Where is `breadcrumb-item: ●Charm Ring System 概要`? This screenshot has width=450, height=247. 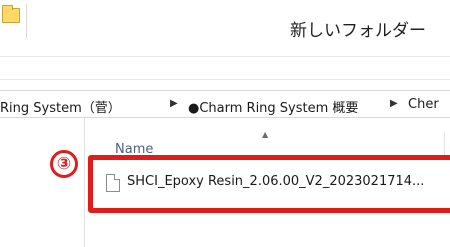 breadcrumb-item: ●Charm Ring System 概要 is located at coordinates (273, 106).